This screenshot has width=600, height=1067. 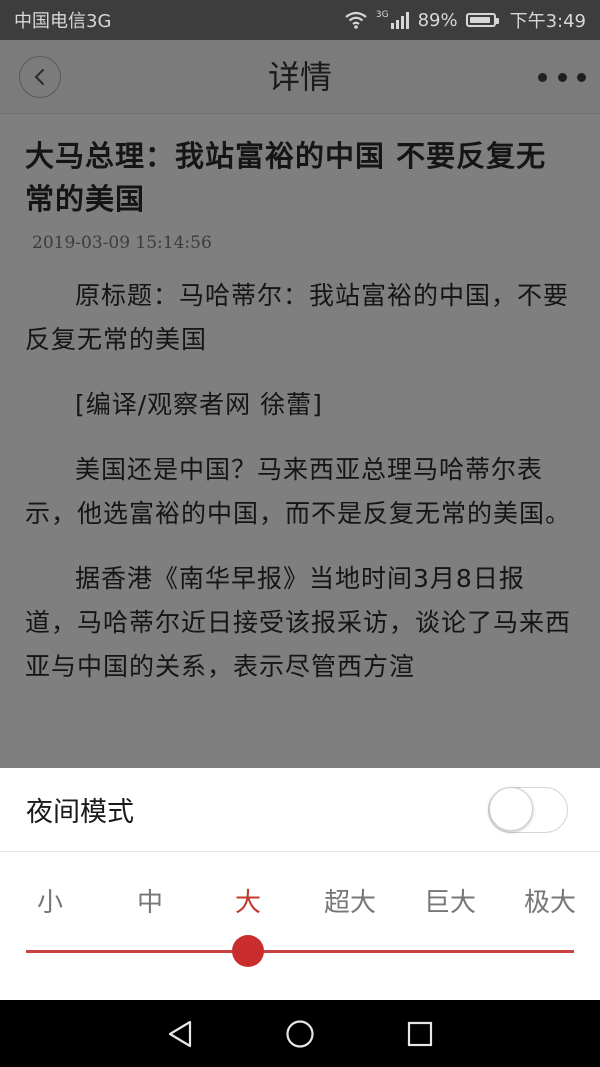 I want to click on article-paragraph: [编译/观察者网 徐蕾], so click(x=199, y=404).